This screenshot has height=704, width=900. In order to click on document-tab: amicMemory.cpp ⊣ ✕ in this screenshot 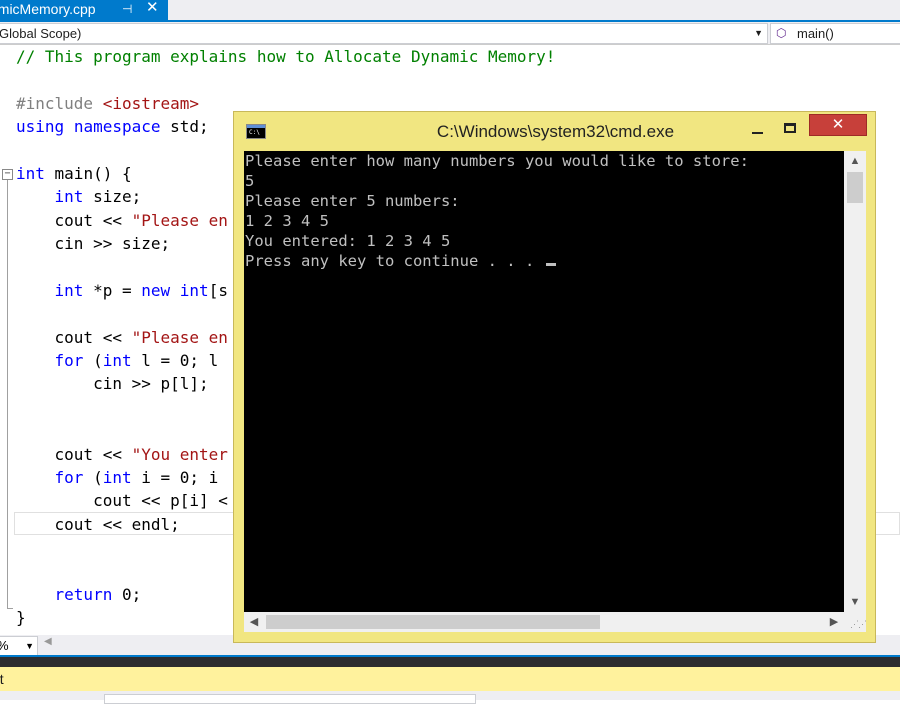, I will do `click(84, 10)`.